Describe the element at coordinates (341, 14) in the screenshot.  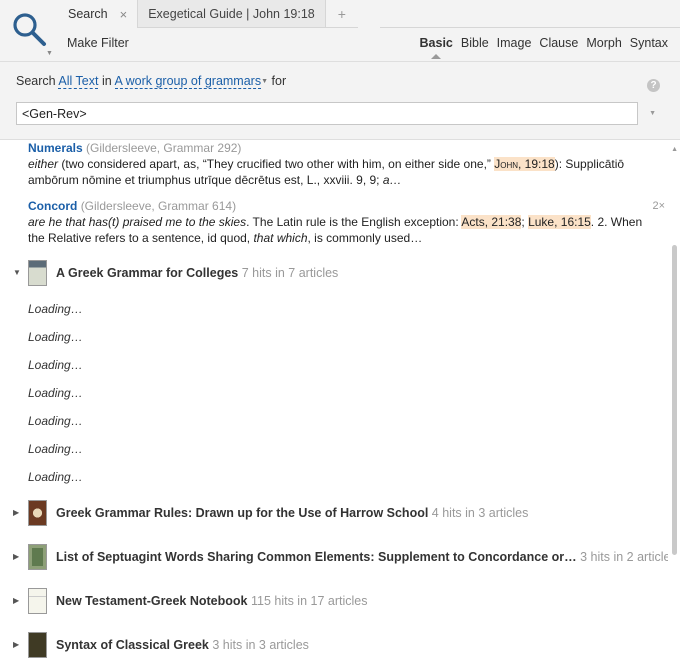
I see `new-tab-button: +` at that location.